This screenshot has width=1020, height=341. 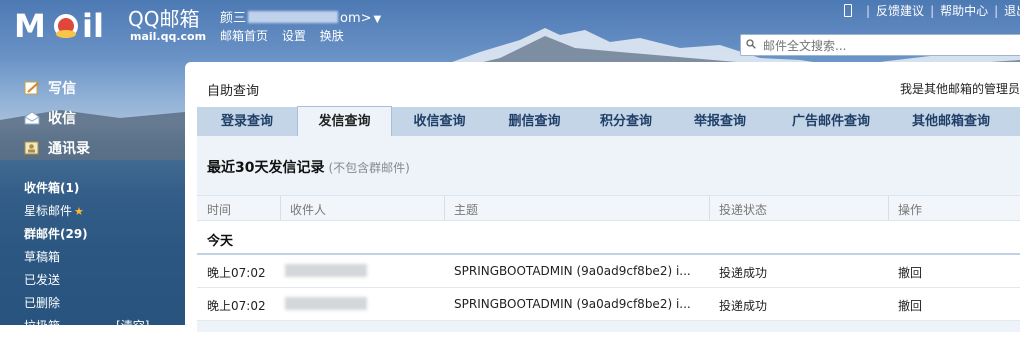 What do you see at coordinates (31, 148) in the screenshot?
I see `contacts-icon` at bounding box center [31, 148].